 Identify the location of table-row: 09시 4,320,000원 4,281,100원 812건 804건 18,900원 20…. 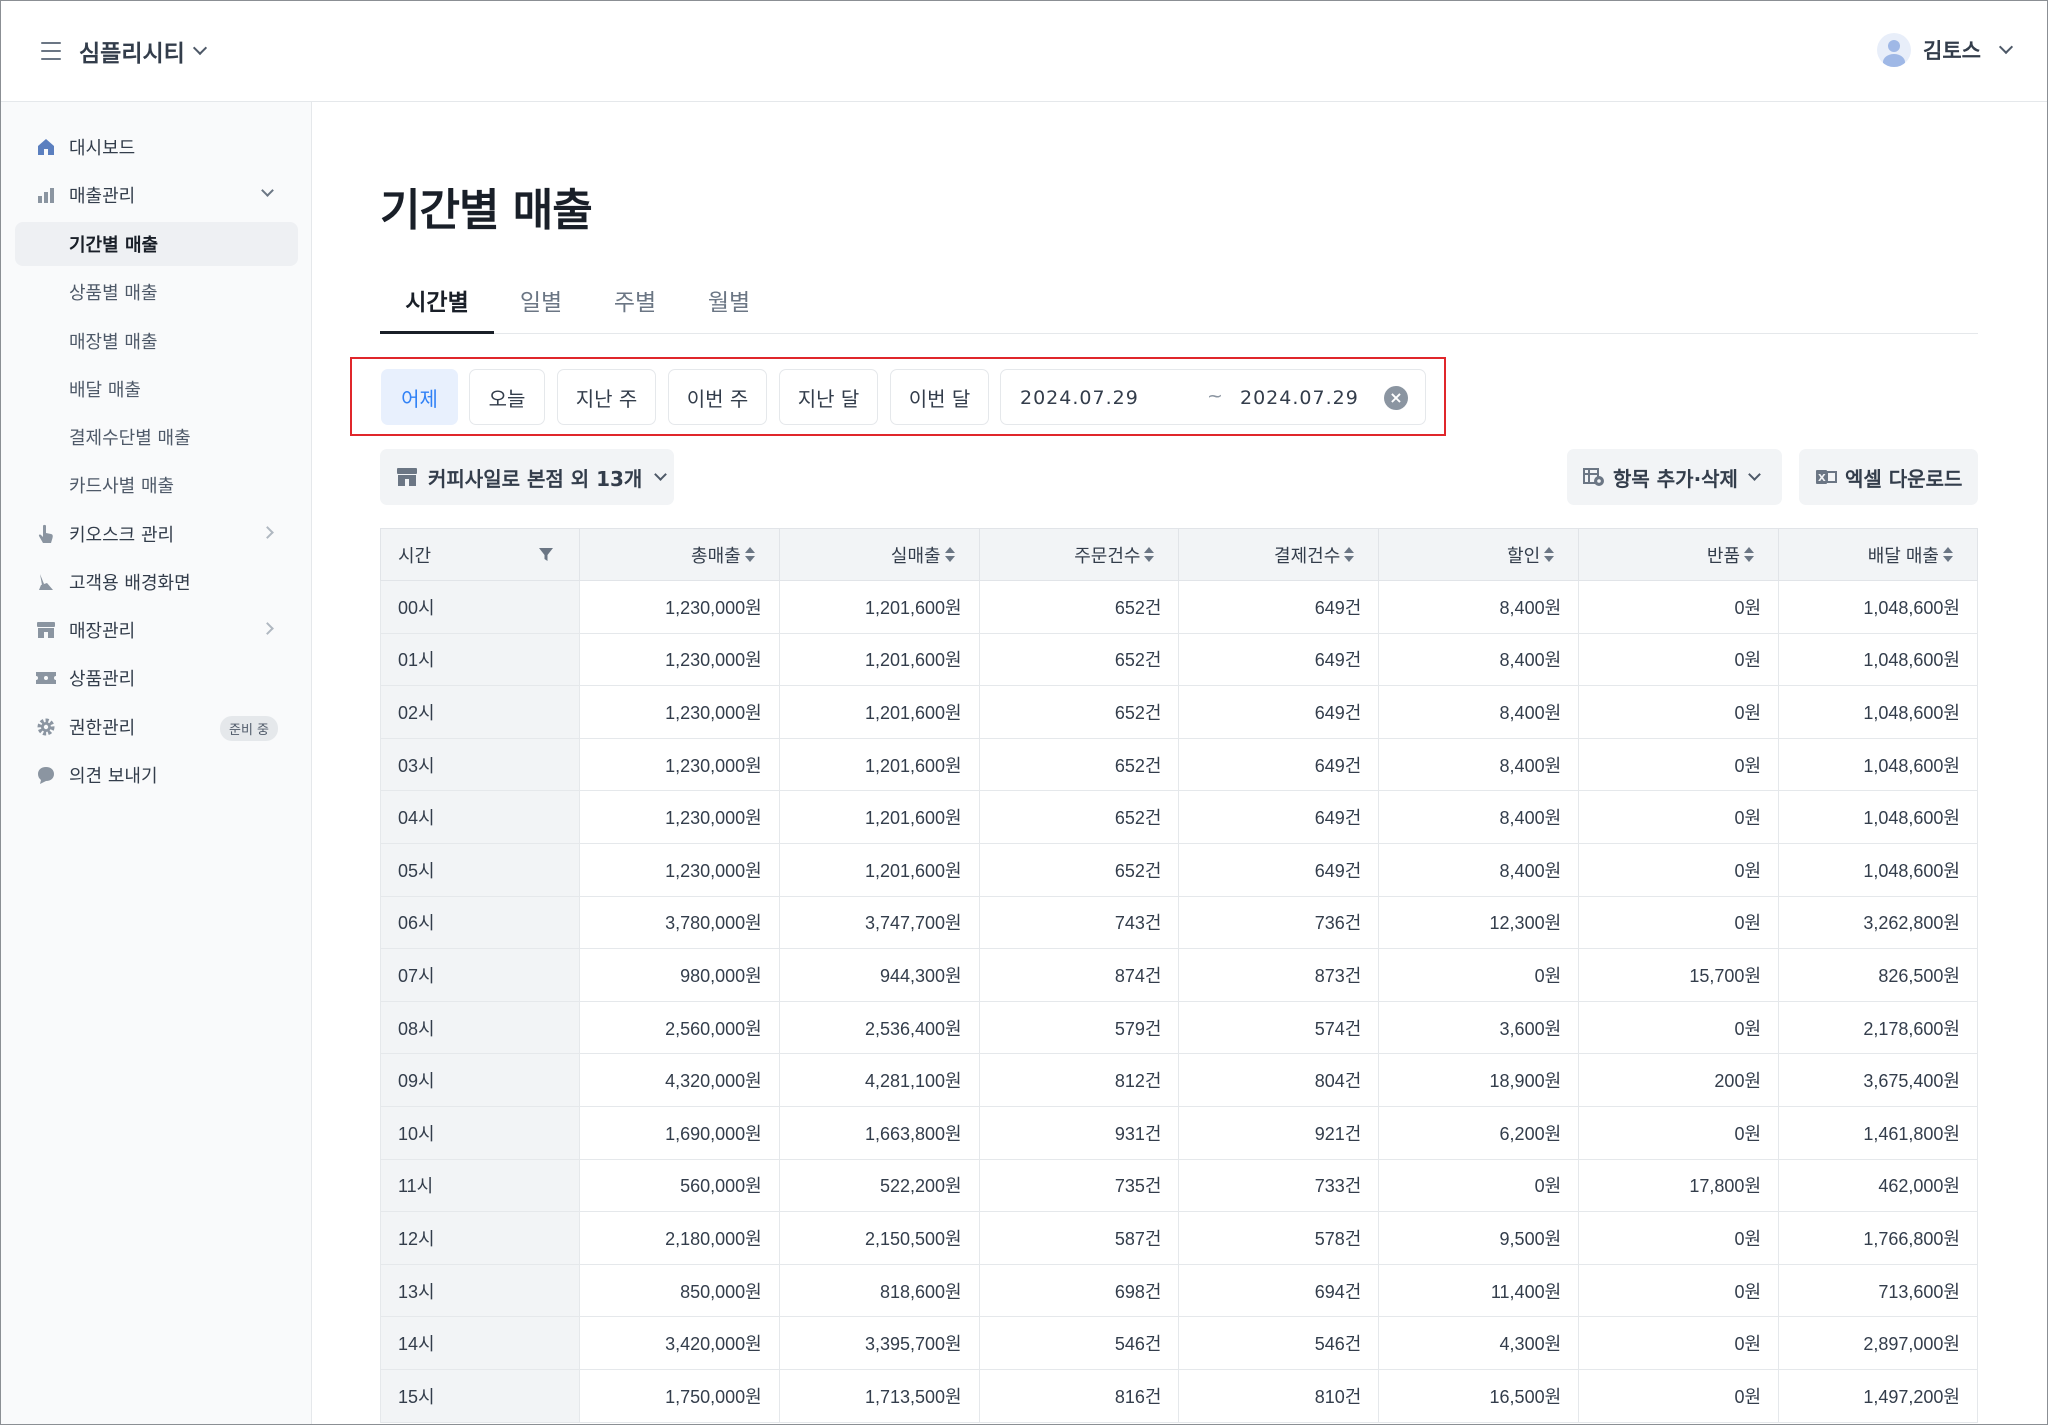
(1179, 1080).